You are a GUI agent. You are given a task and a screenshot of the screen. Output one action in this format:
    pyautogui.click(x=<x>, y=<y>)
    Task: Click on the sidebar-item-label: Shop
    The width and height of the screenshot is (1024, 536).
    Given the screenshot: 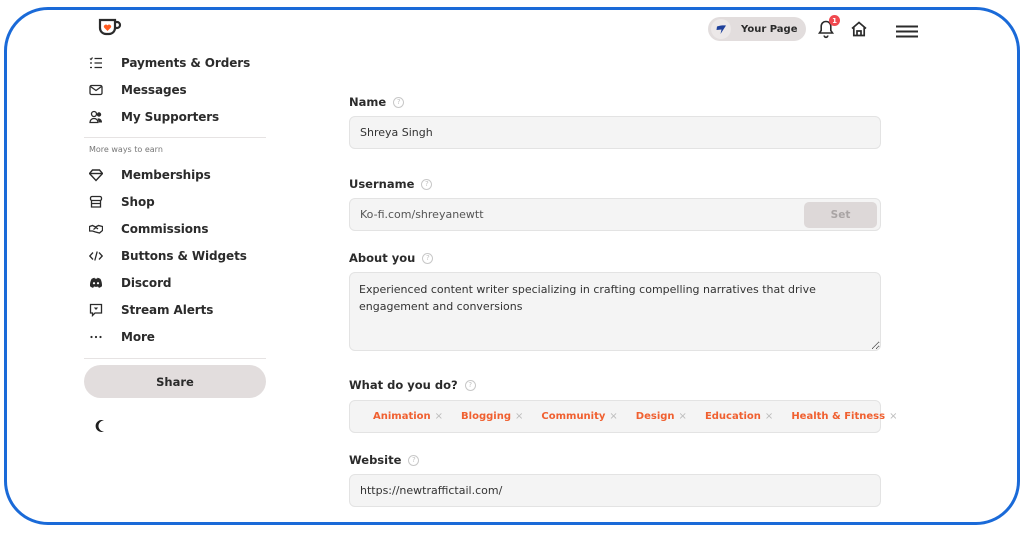 What is the action you would take?
    pyautogui.click(x=138, y=202)
    